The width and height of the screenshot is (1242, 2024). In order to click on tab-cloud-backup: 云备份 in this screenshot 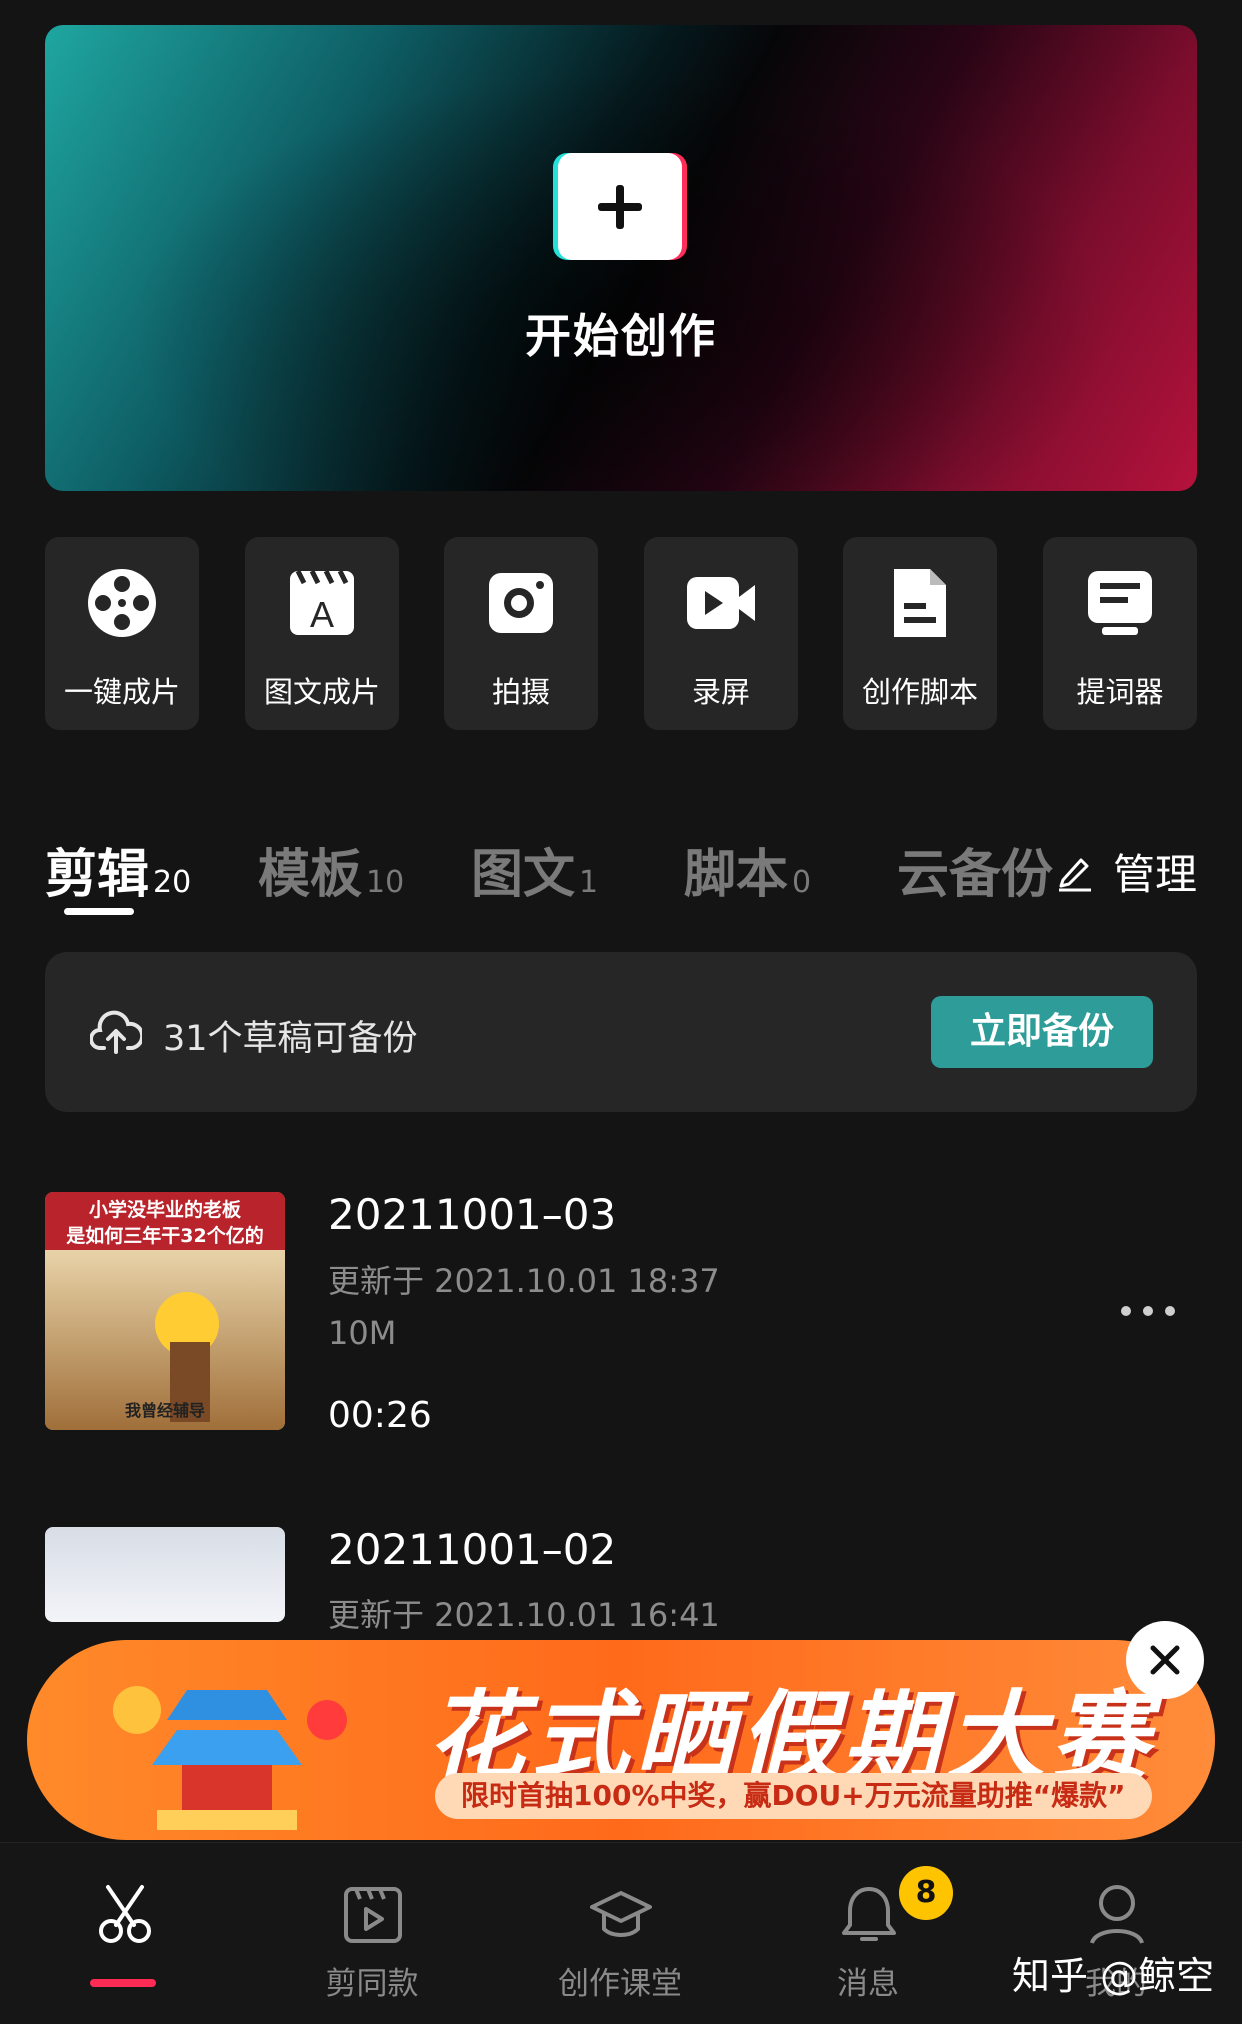, I will do `click(976, 869)`.